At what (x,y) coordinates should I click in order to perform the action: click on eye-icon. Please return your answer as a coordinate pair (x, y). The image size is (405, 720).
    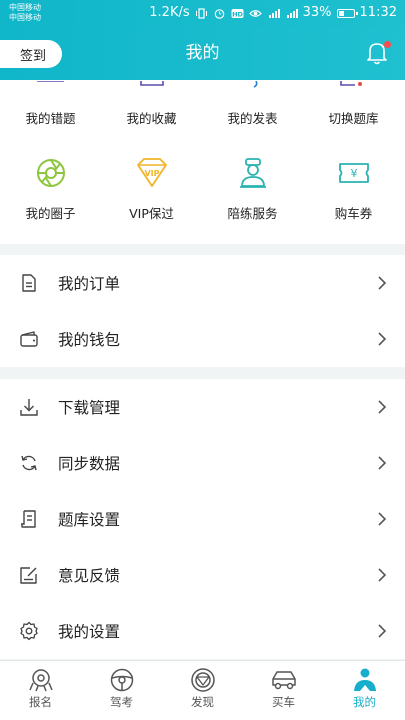
    Looking at the image, I should click on (255, 13).